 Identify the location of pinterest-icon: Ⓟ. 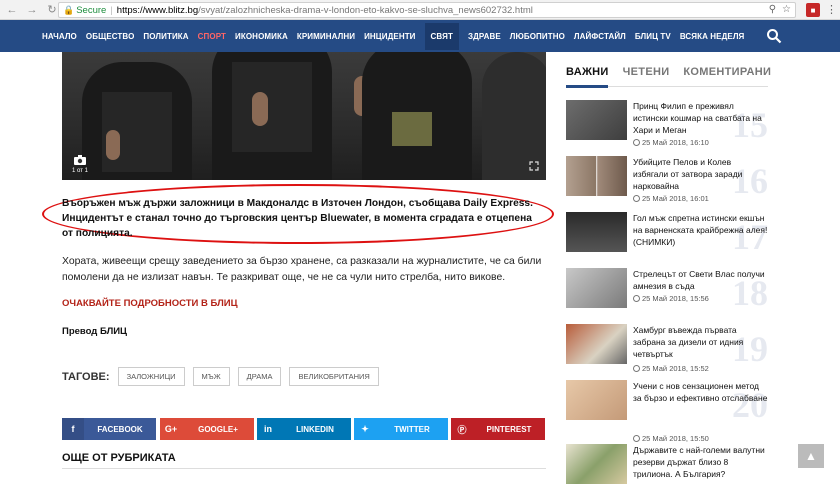
(462, 429).